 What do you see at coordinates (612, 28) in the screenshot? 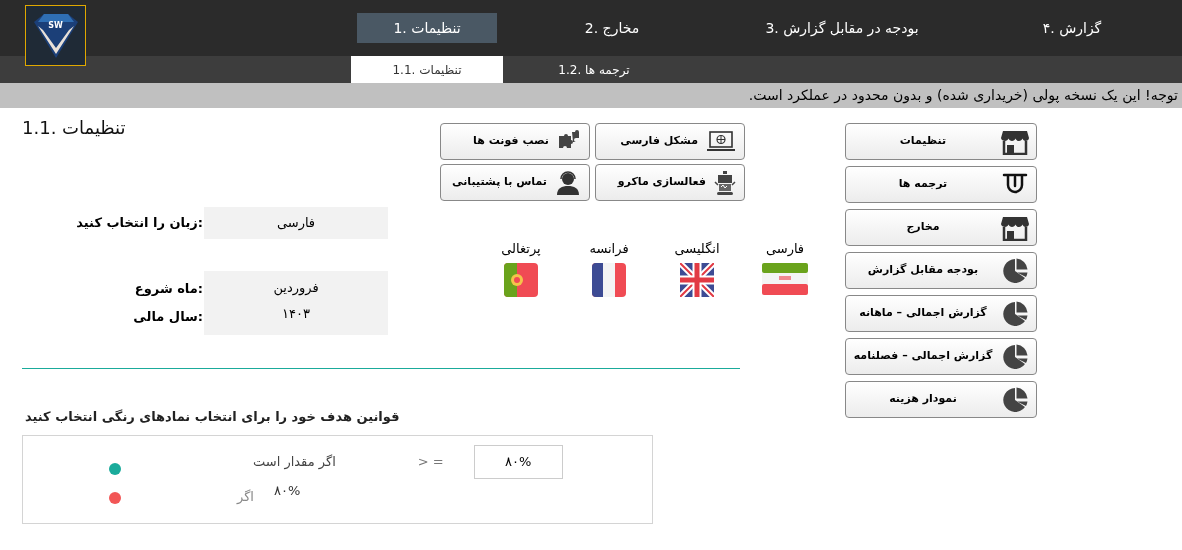
I see `nav-tab: مخارج .2` at bounding box center [612, 28].